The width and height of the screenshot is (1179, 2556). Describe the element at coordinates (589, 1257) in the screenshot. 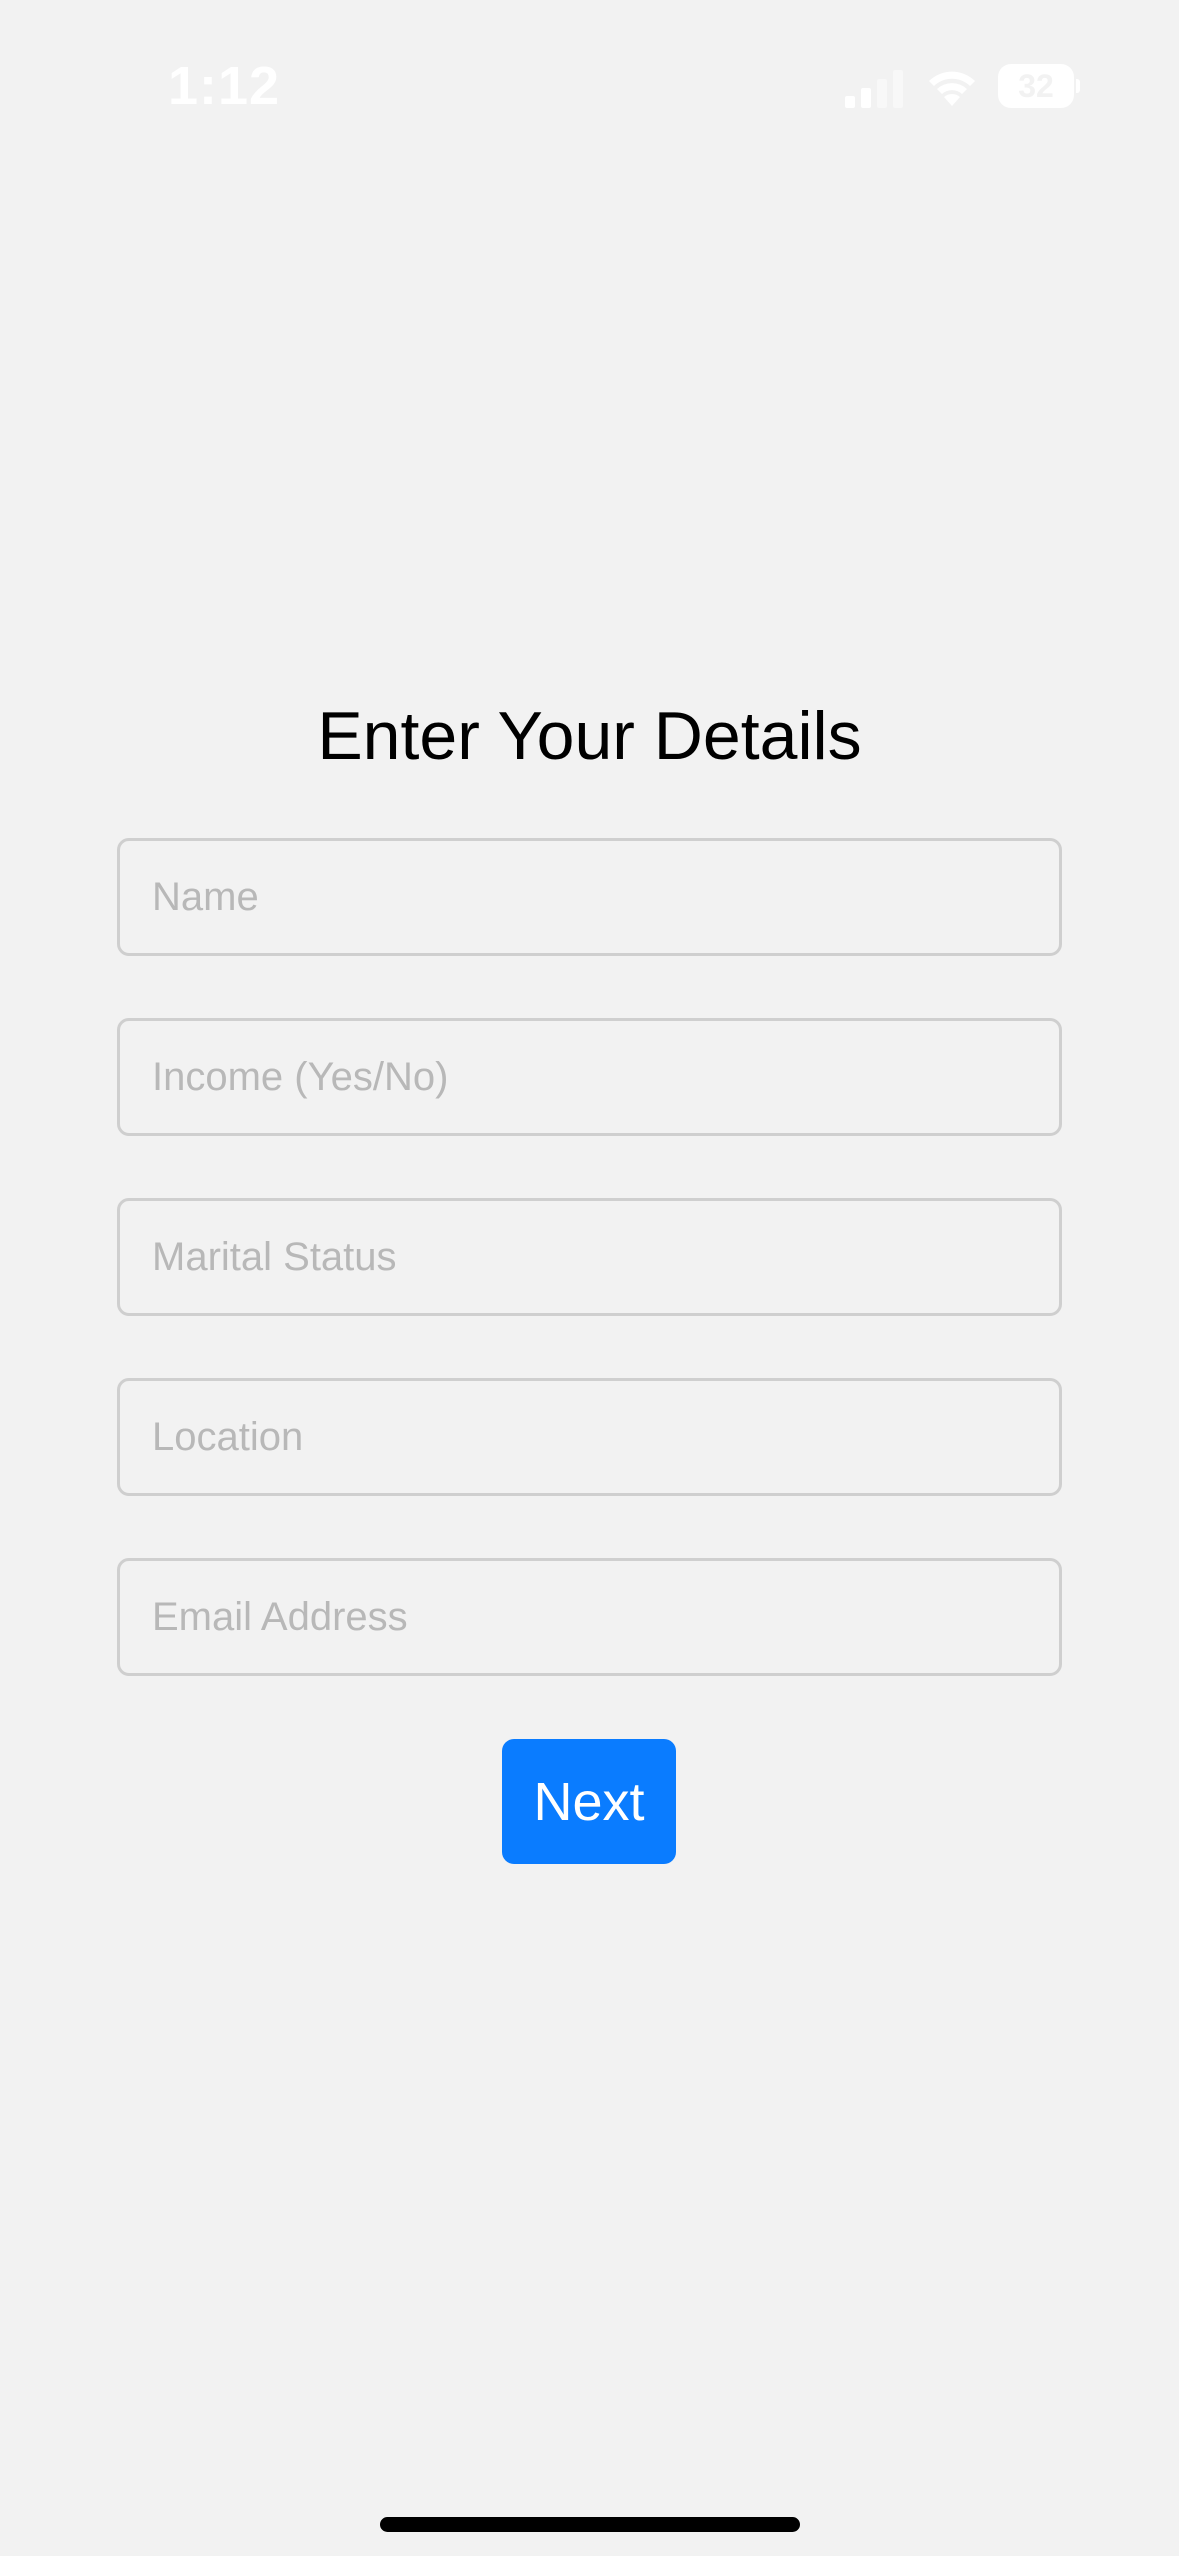

I see `marital-status-field` at that location.